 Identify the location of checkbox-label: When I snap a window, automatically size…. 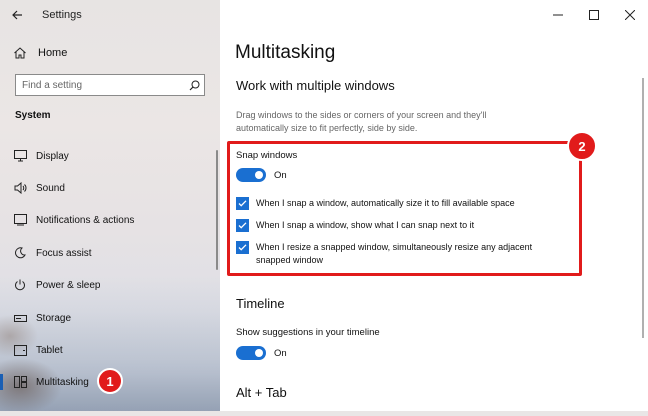
(385, 203).